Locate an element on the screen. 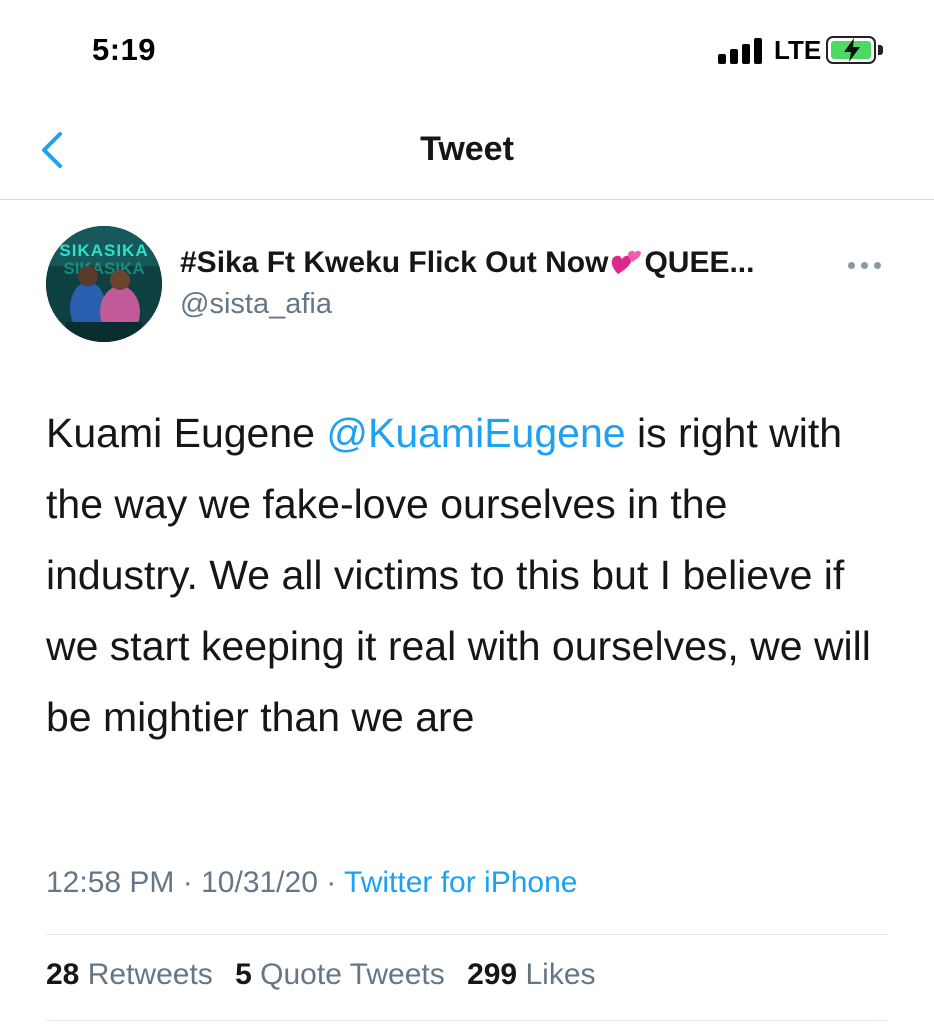 Image resolution: width=934 pixels, height=1024 pixels. battery-icon is located at coordinates (851, 50).